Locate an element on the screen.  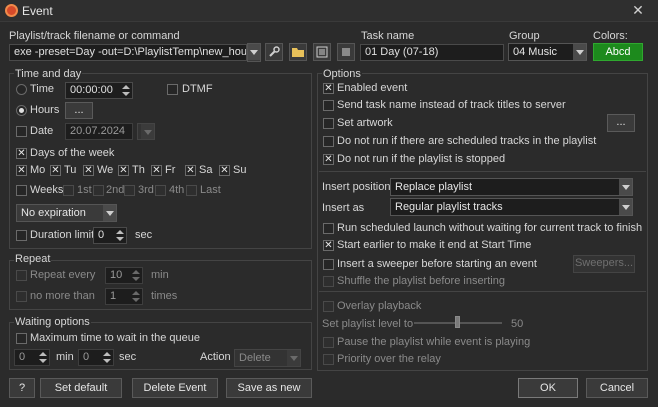
color-button: Abcd is located at coordinates (618, 52).